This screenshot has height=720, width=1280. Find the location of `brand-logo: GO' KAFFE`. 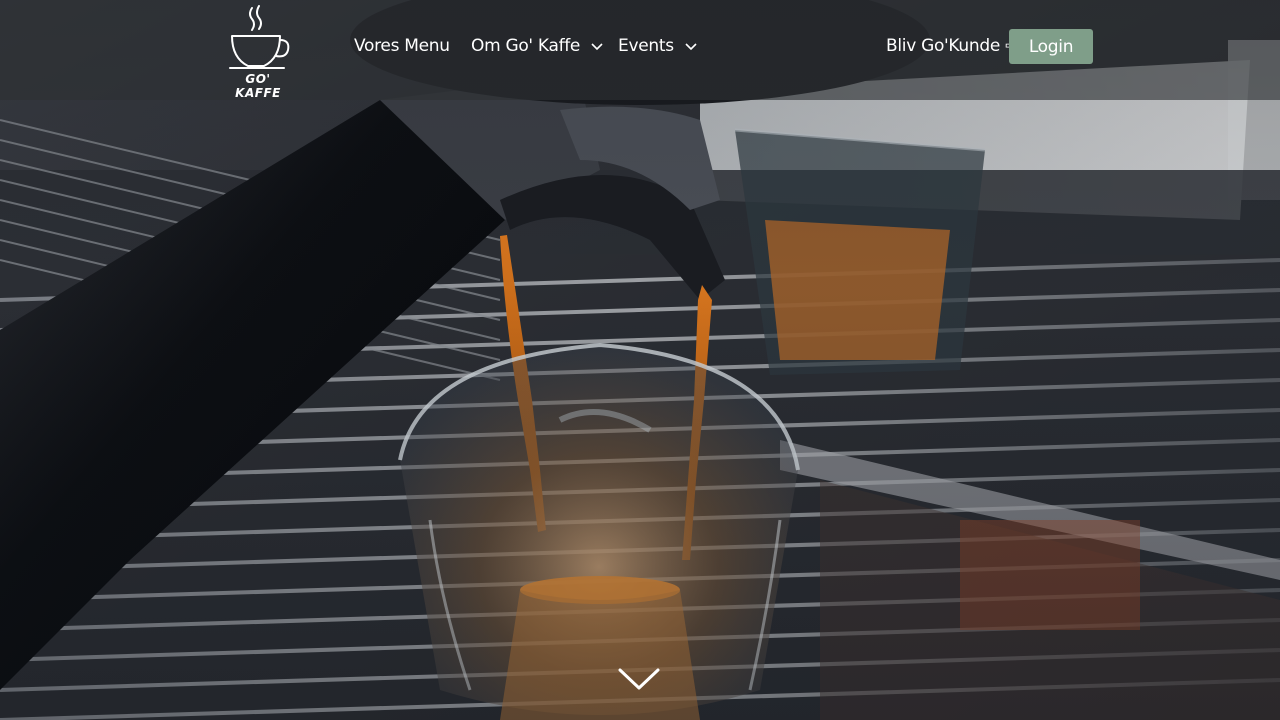

brand-logo: GO' KAFFE is located at coordinates (258, 52).